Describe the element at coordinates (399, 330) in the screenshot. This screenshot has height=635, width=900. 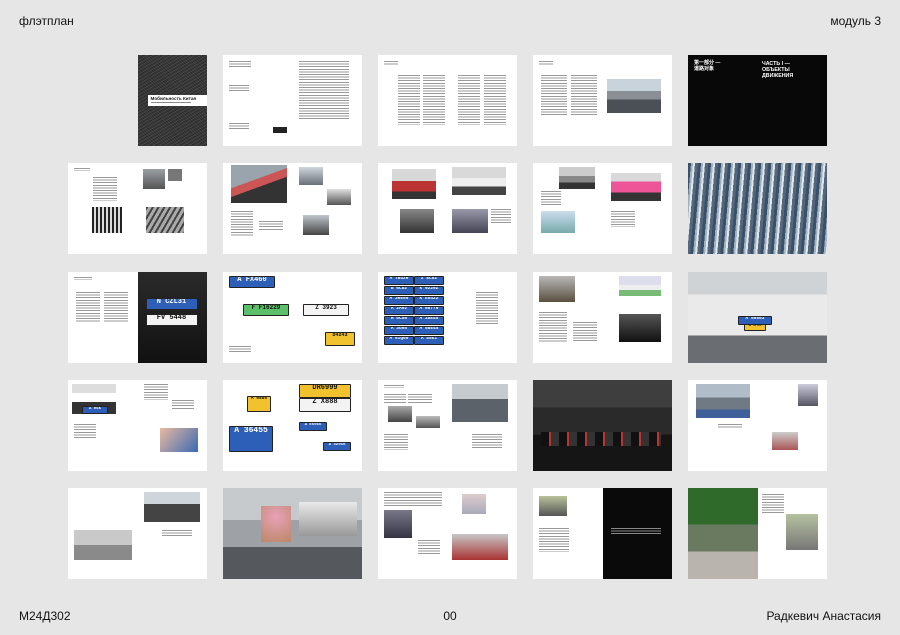
I see `license-plate: A 3U65` at that location.